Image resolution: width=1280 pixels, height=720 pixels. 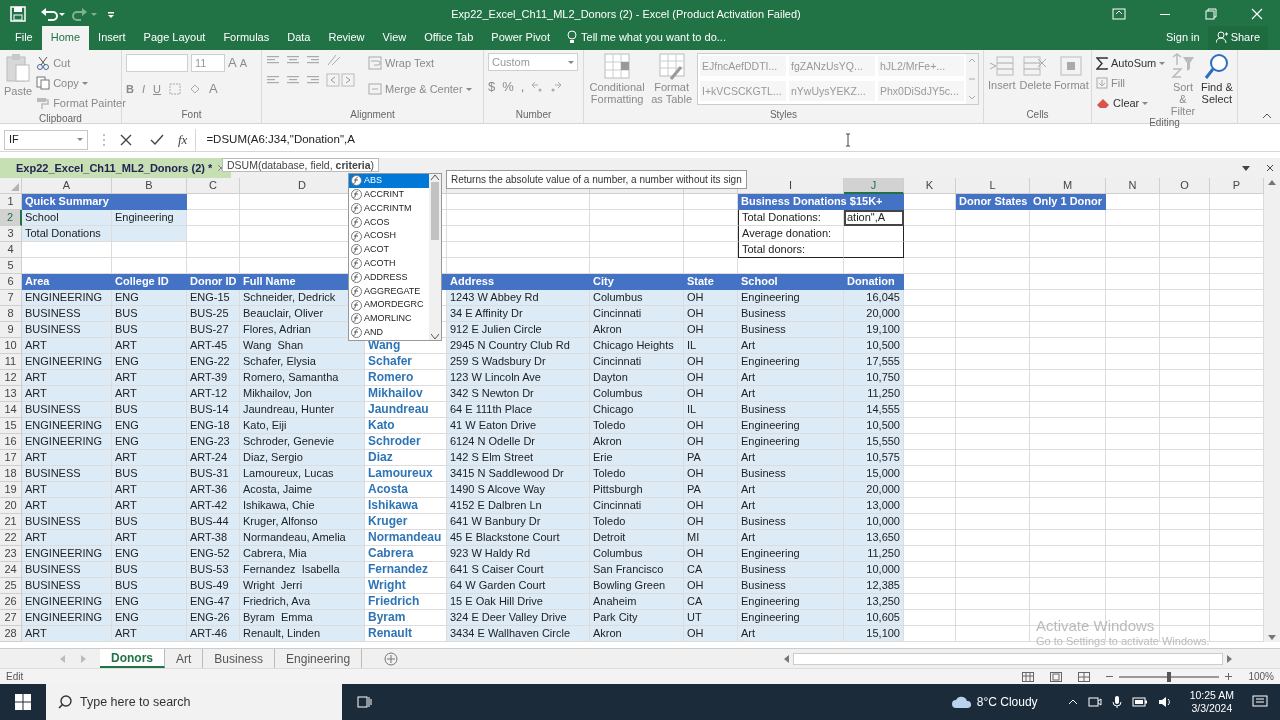 I want to click on table-cell: 15 E Oak Hill Drive, so click(x=518, y=602).